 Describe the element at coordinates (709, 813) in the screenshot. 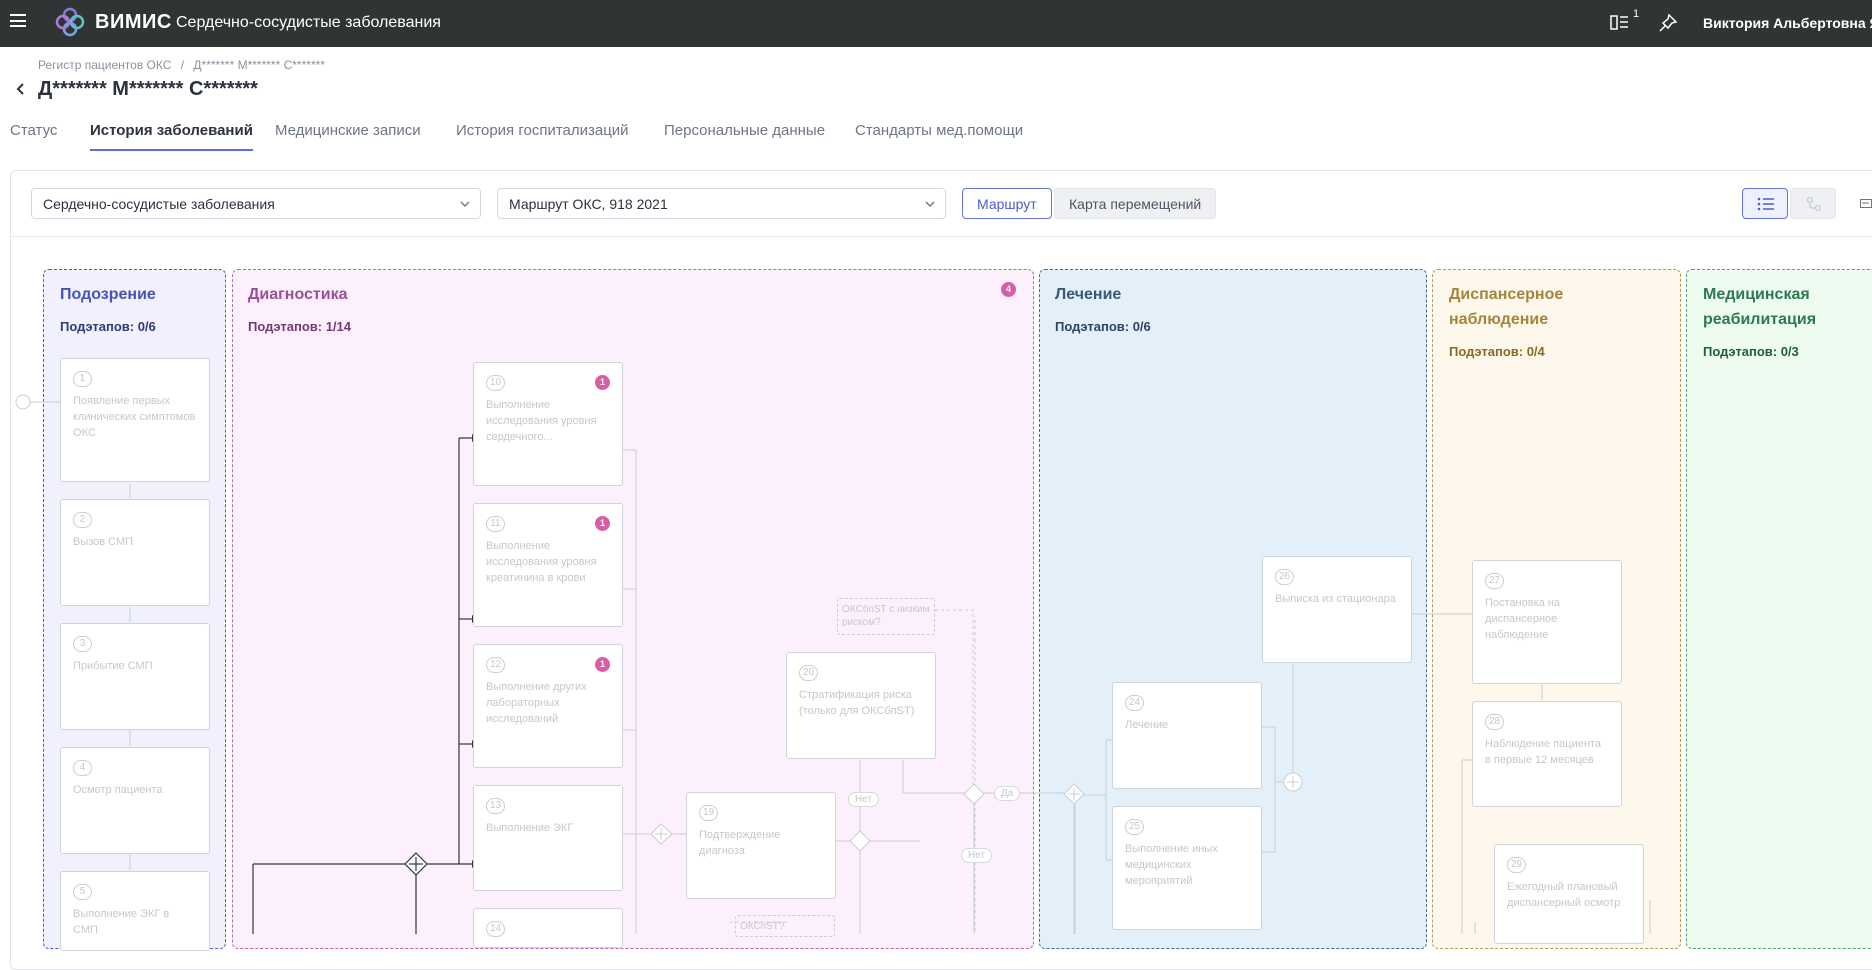

I see `step-number: 19` at that location.